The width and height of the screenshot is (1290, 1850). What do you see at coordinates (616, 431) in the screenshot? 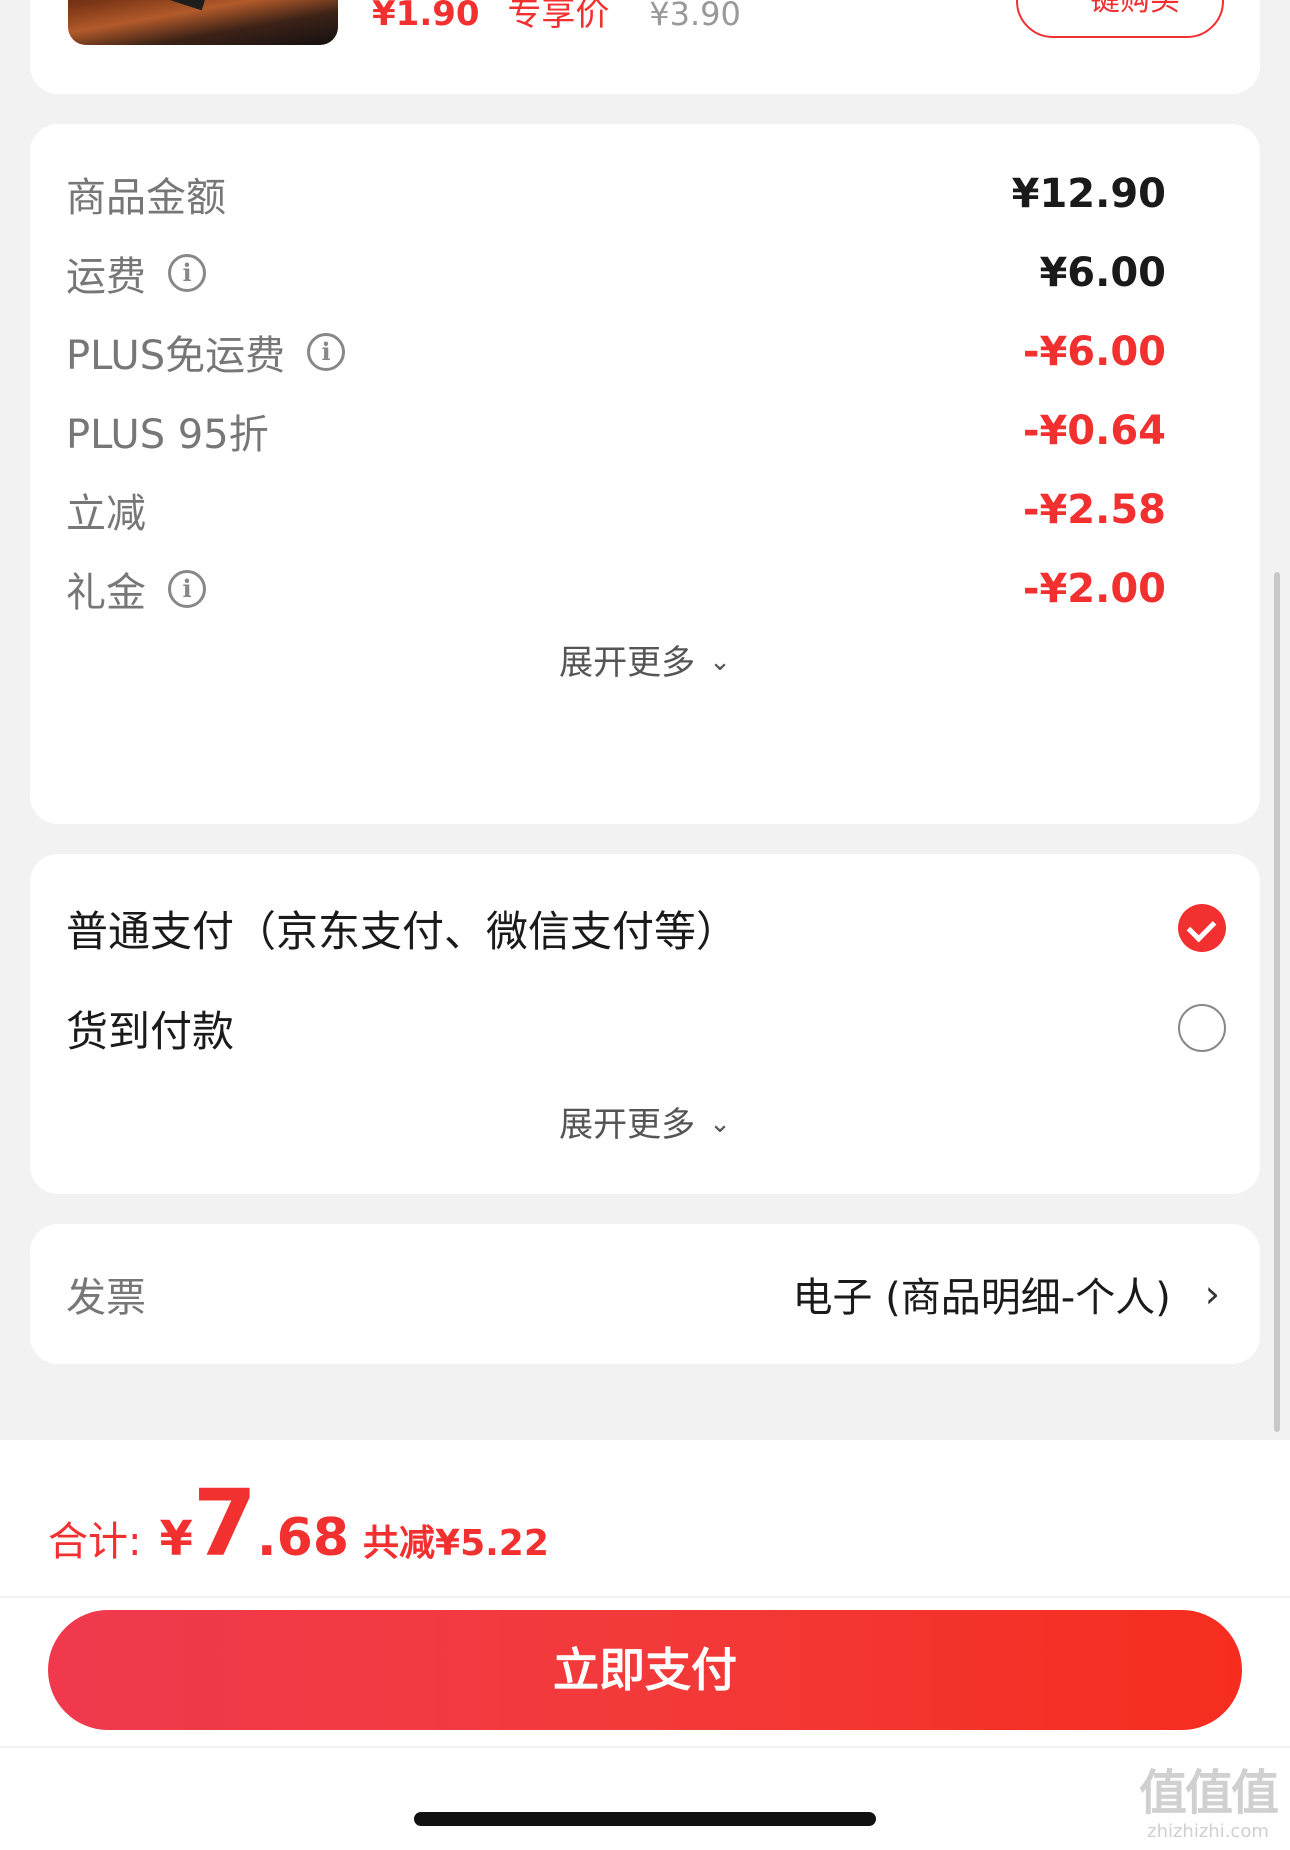
I see `summary-row-plus-discount: PLUS 95折 -¥0.64` at bounding box center [616, 431].